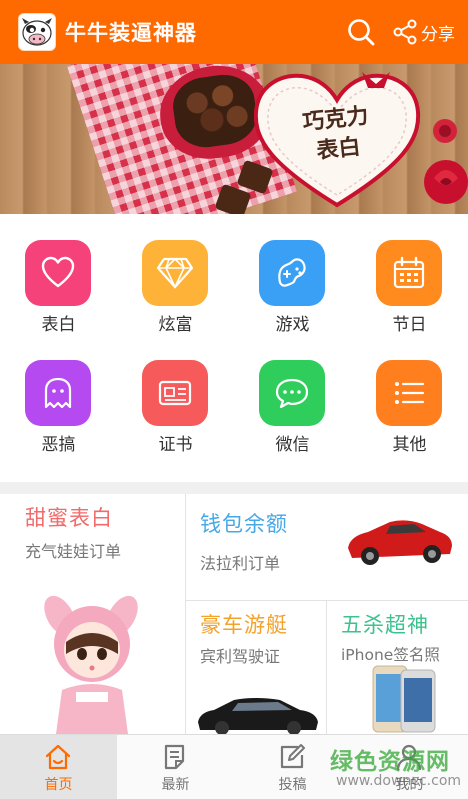  Describe the element at coordinates (385, 625) in the screenshot. I see `promo-title: 五杀超神` at that location.